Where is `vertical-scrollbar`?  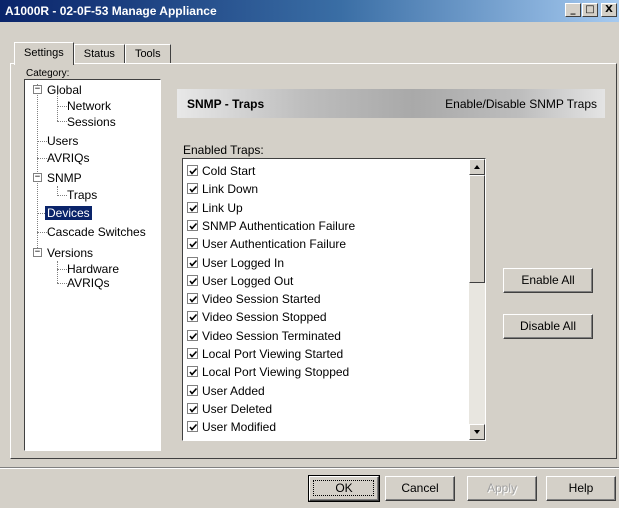 vertical-scrollbar is located at coordinates (477, 299).